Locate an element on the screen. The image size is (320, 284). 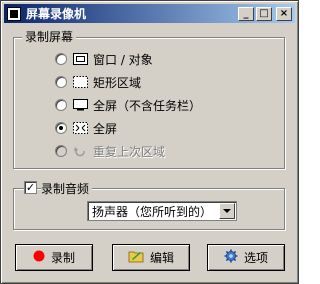
edit-icon is located at coordinates (136, 257).